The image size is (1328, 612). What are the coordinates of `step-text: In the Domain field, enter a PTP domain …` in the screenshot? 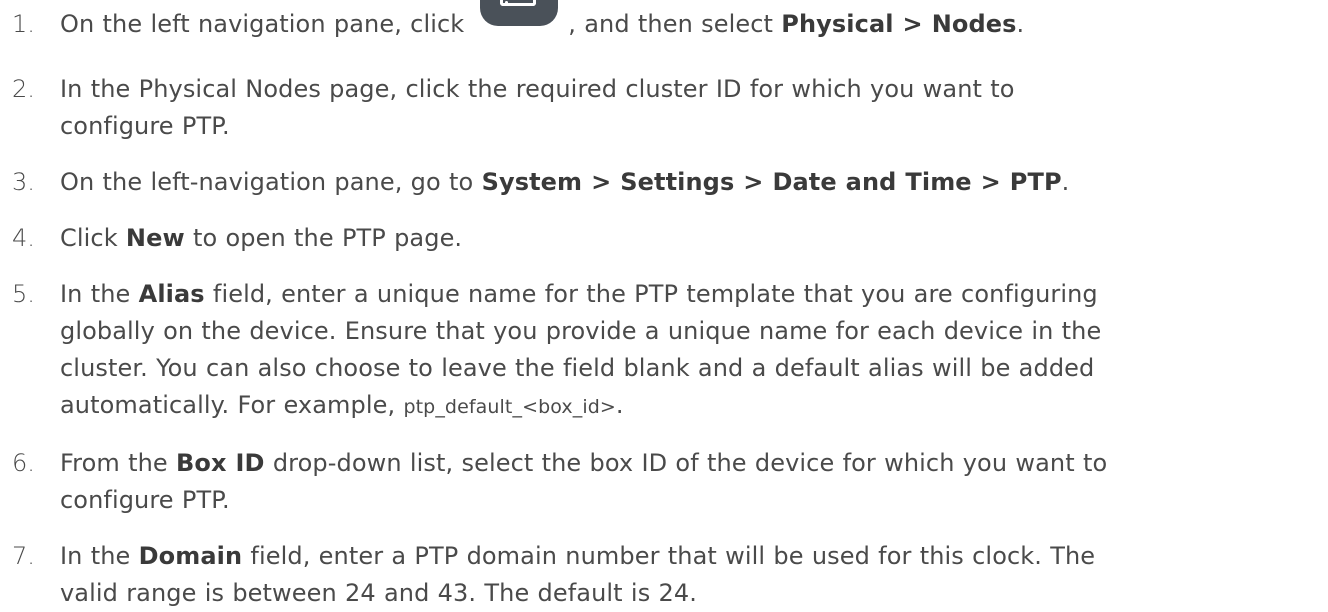 It's located at (691, 575).